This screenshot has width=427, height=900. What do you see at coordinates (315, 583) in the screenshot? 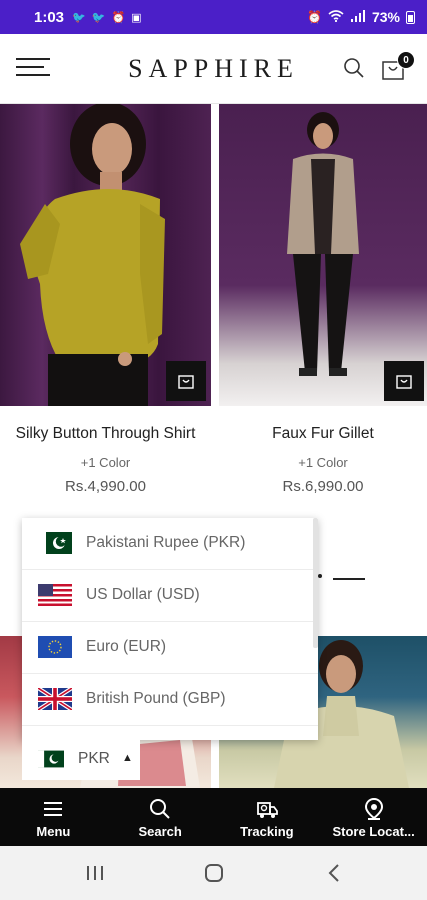
I see `dropdown-scrollbar` at bounding box center [315, 583].